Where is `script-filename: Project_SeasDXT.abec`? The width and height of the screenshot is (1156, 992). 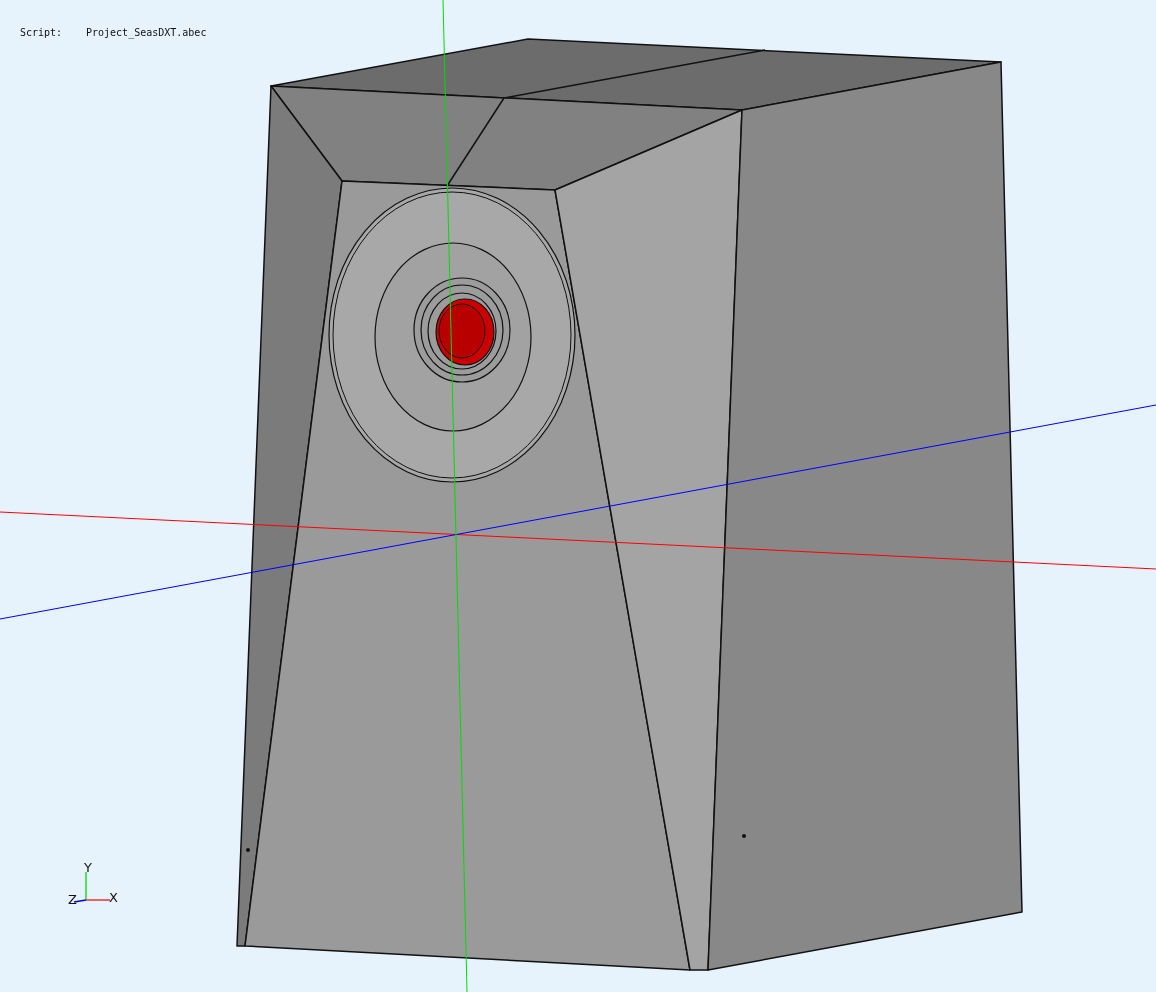
script-filename: Project_SeasDXT.abec is located at coordinates (146, 32).